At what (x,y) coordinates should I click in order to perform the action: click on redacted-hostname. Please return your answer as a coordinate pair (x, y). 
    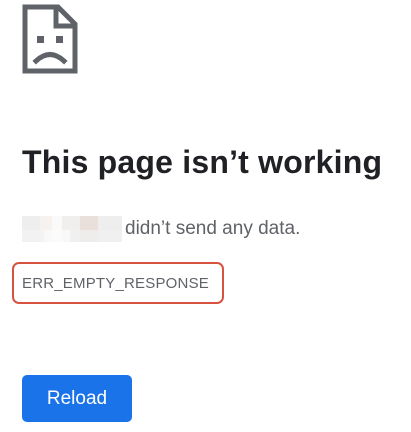
    Looking at the image, I should click on (72, 229).